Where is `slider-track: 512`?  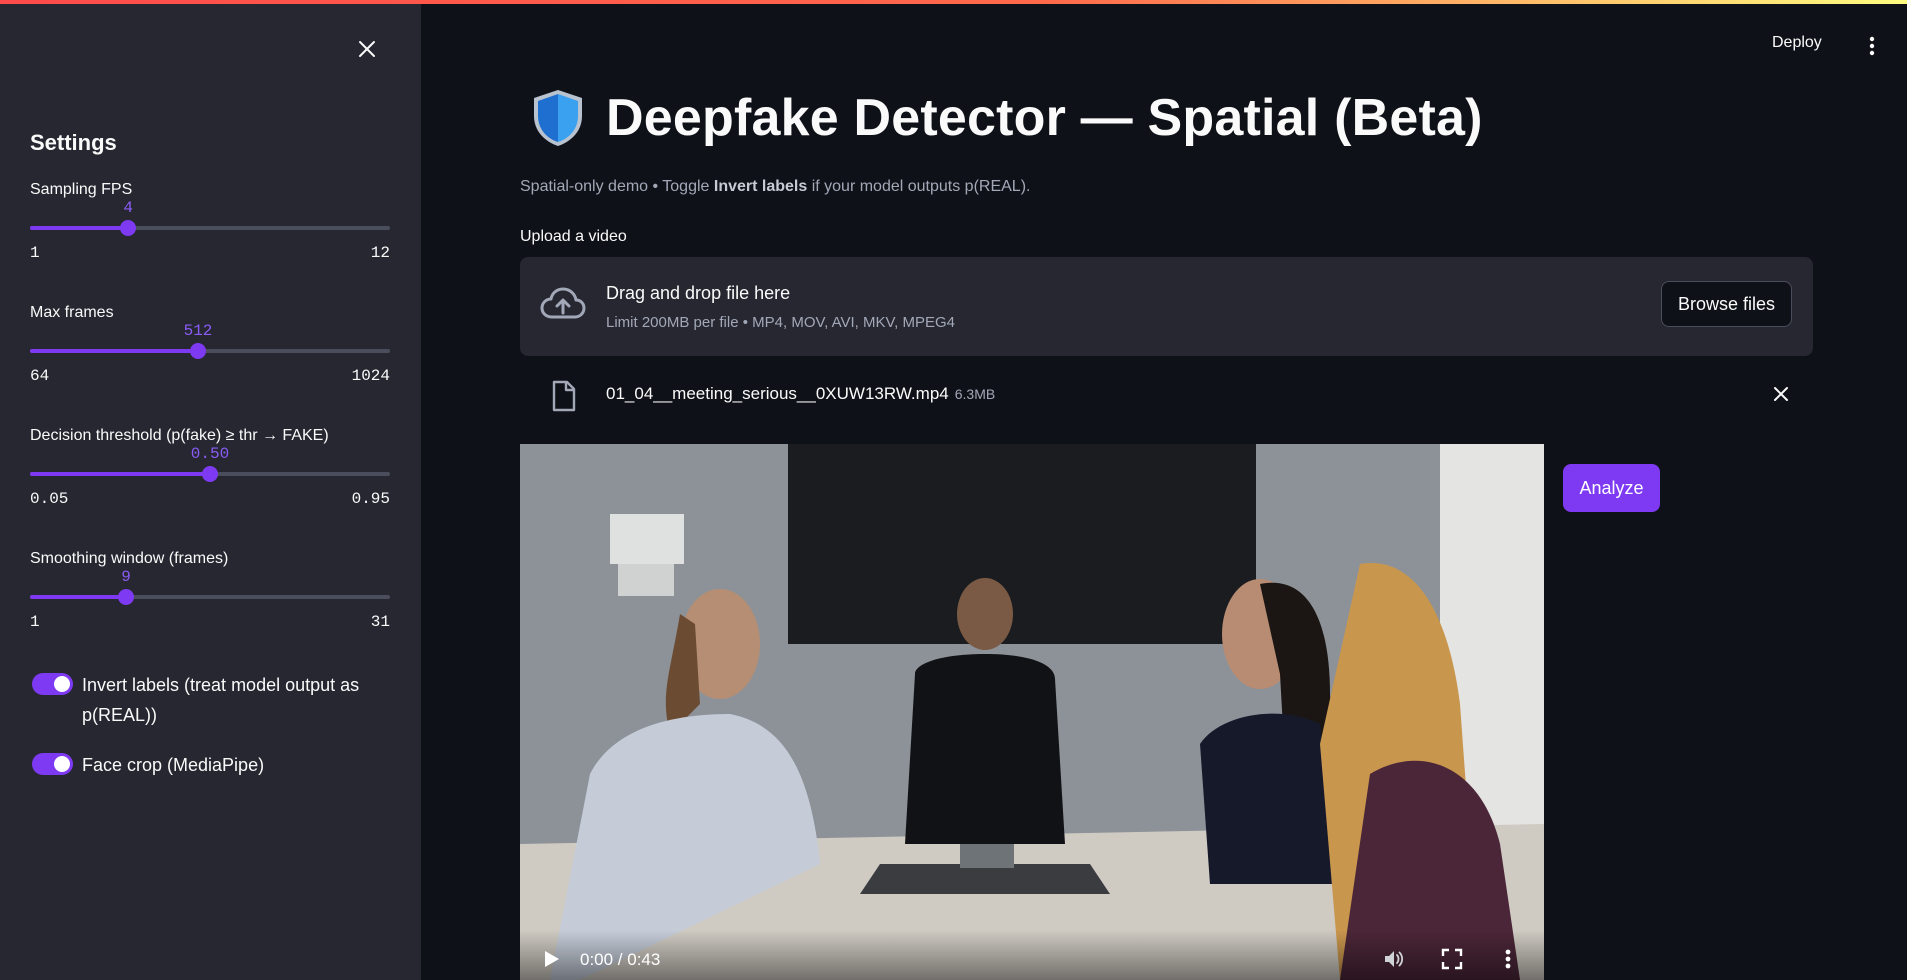 slider-track: 512 is located at coordinates (210, 340).